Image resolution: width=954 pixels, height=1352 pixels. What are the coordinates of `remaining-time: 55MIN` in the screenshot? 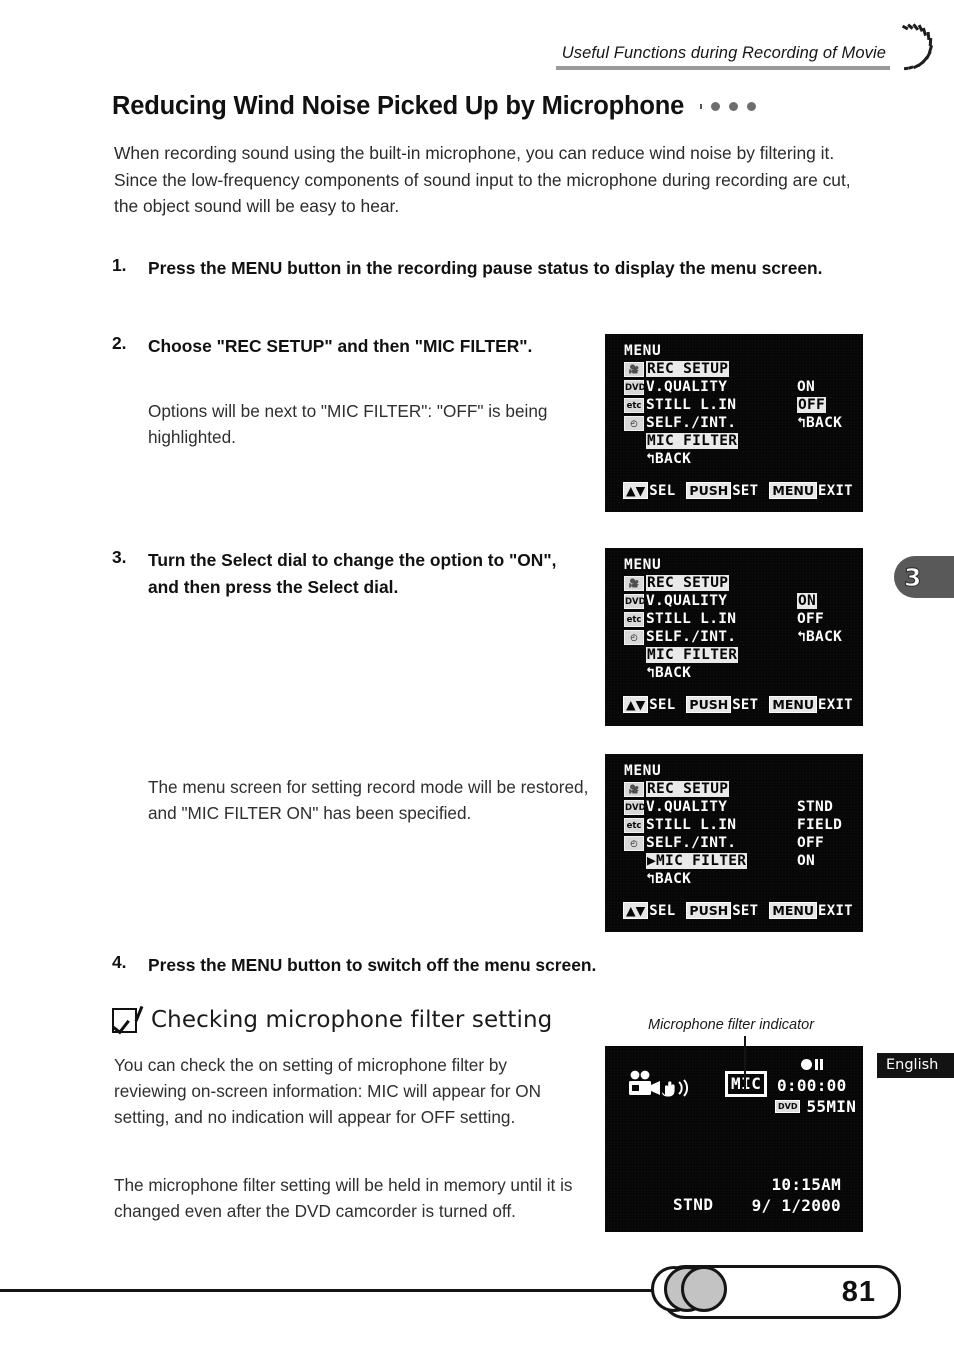 It's located at (831, 1106).